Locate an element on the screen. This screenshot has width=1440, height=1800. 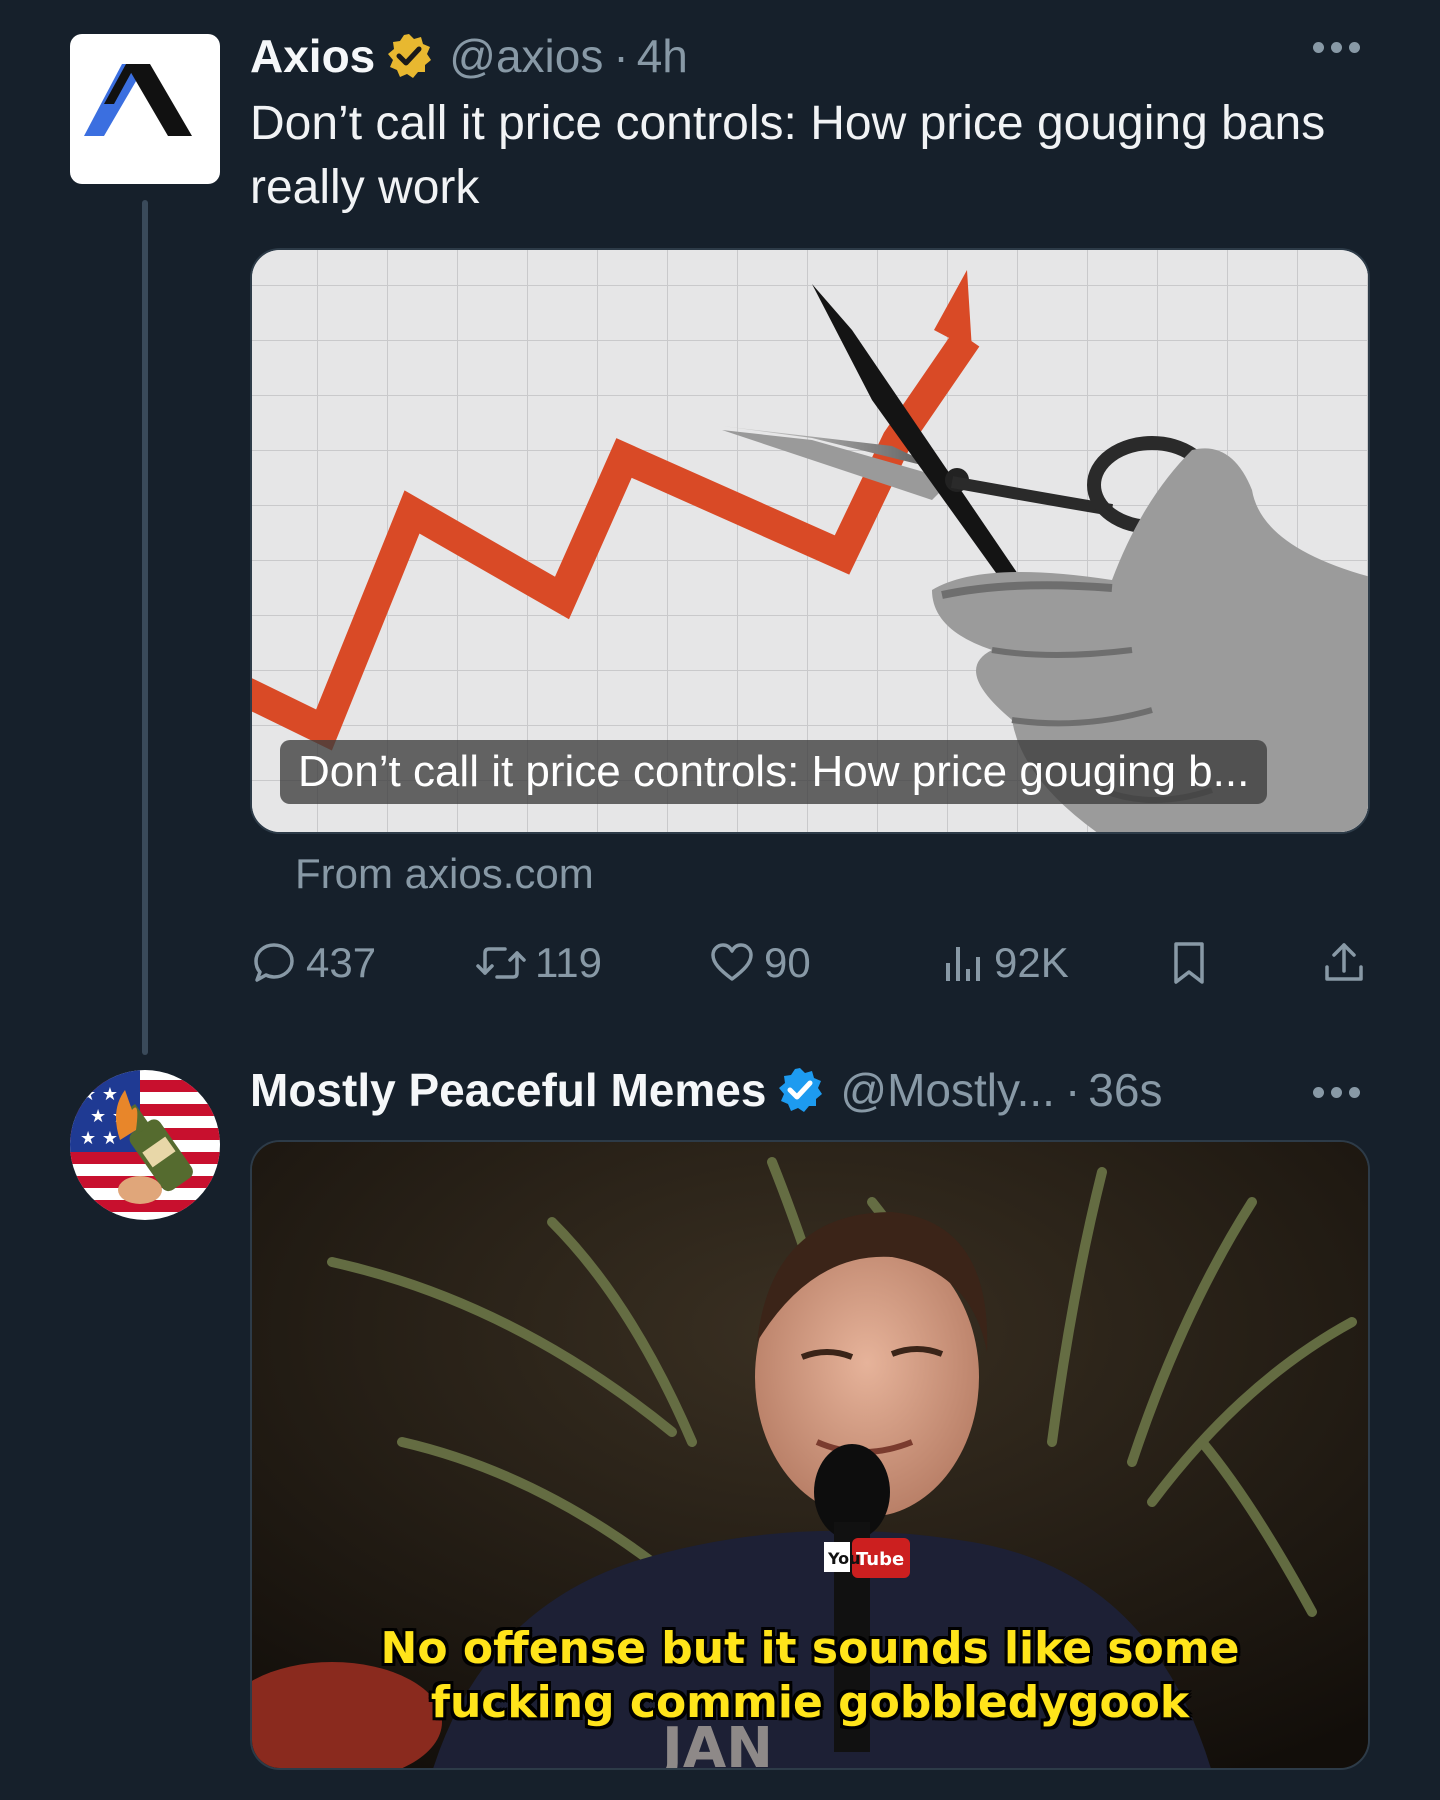
subtitle-line-2: fucking commie gobbledygook is located at coordinates (810, 1702).